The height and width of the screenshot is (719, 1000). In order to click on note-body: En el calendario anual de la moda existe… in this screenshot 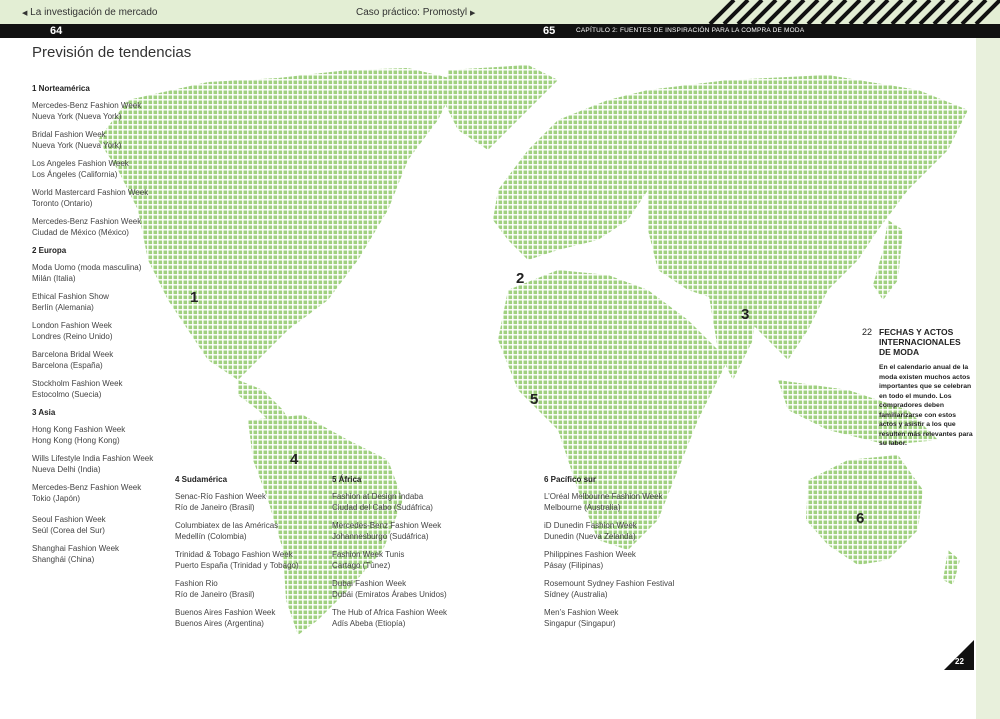, I will do `click(926, 405)`.